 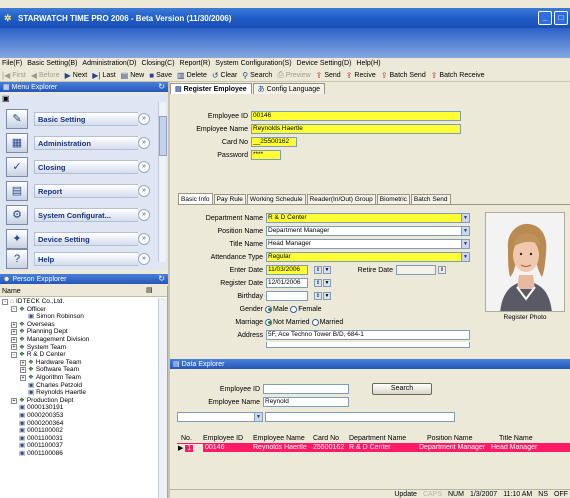 I want to click on register-date-spinner: ⇕, so click(x=318, y=283).